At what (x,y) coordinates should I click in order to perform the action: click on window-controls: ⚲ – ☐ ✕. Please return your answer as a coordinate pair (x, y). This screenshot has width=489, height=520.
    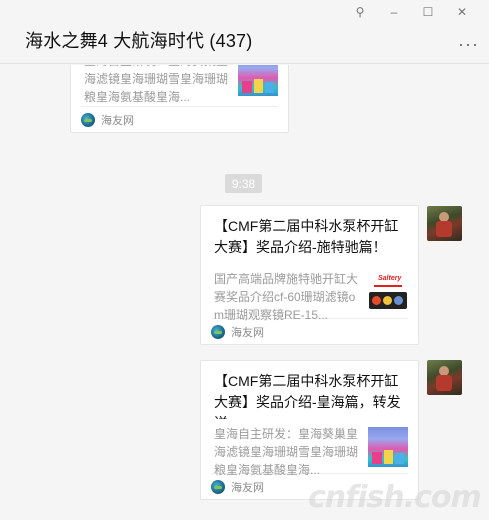
    Looking at the image, I should click on (411, 12).